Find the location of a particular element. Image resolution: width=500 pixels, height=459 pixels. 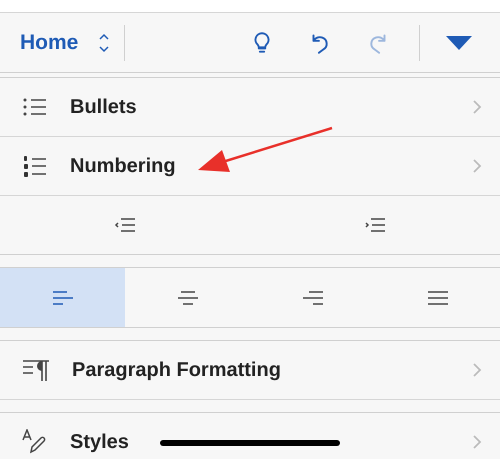

align-center-icon is located at coordinates (187, 298).